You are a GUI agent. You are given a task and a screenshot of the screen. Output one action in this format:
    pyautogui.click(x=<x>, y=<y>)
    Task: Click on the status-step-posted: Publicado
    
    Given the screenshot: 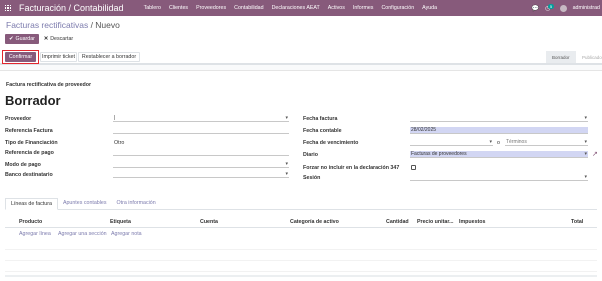 What is the action you would take?
    pyautogui.click(x=589, y=57)
    